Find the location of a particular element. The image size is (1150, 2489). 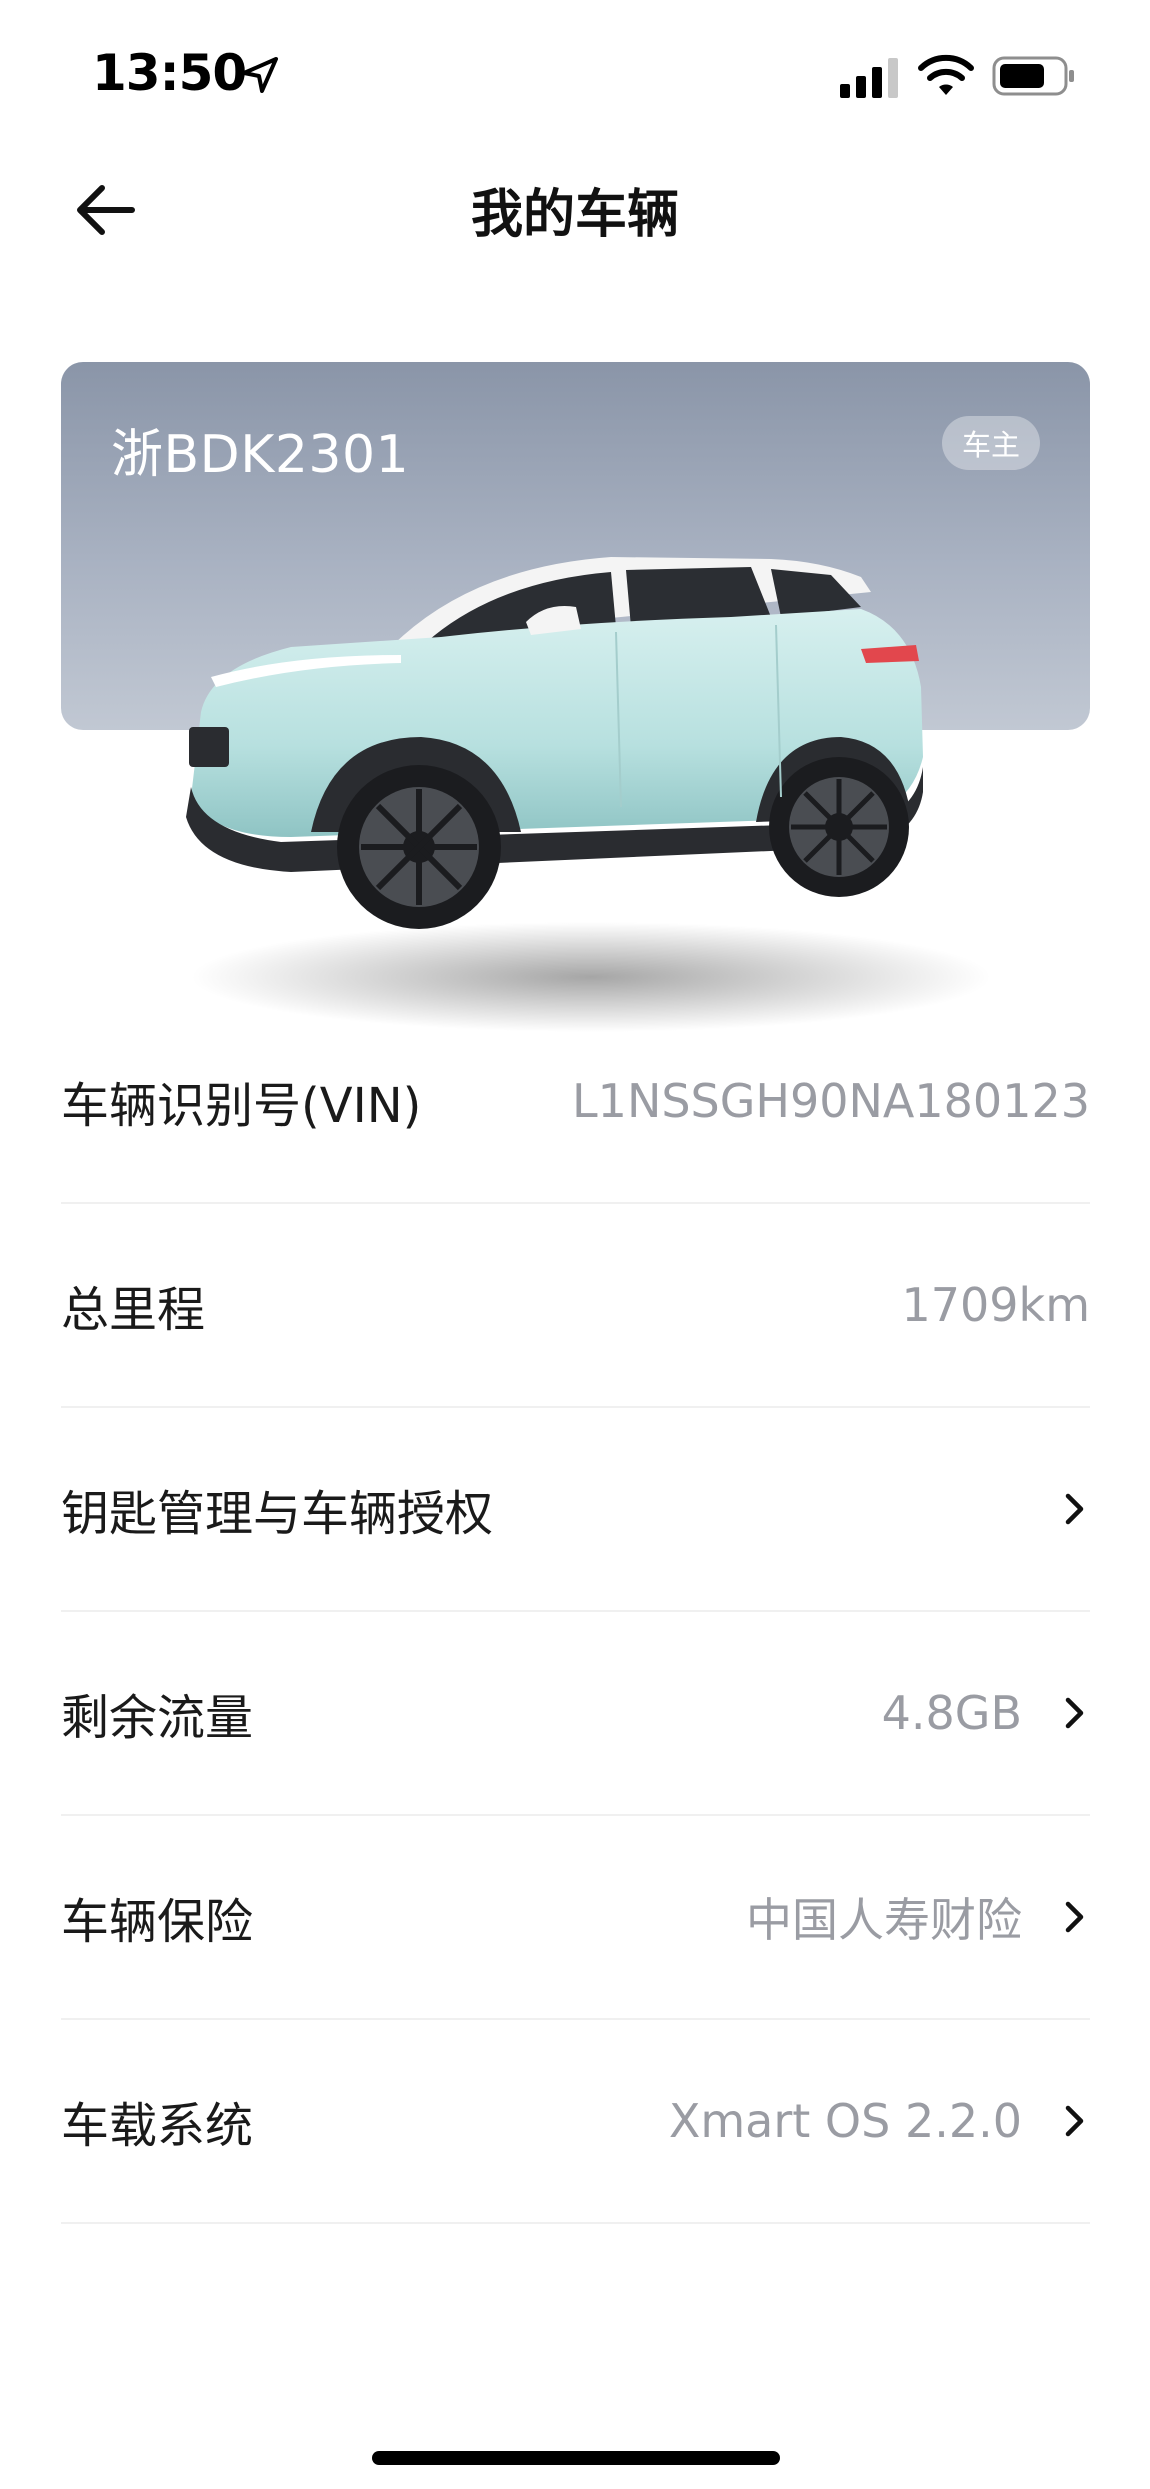

status-time: 13:50 is located at coordinates (169, 73).